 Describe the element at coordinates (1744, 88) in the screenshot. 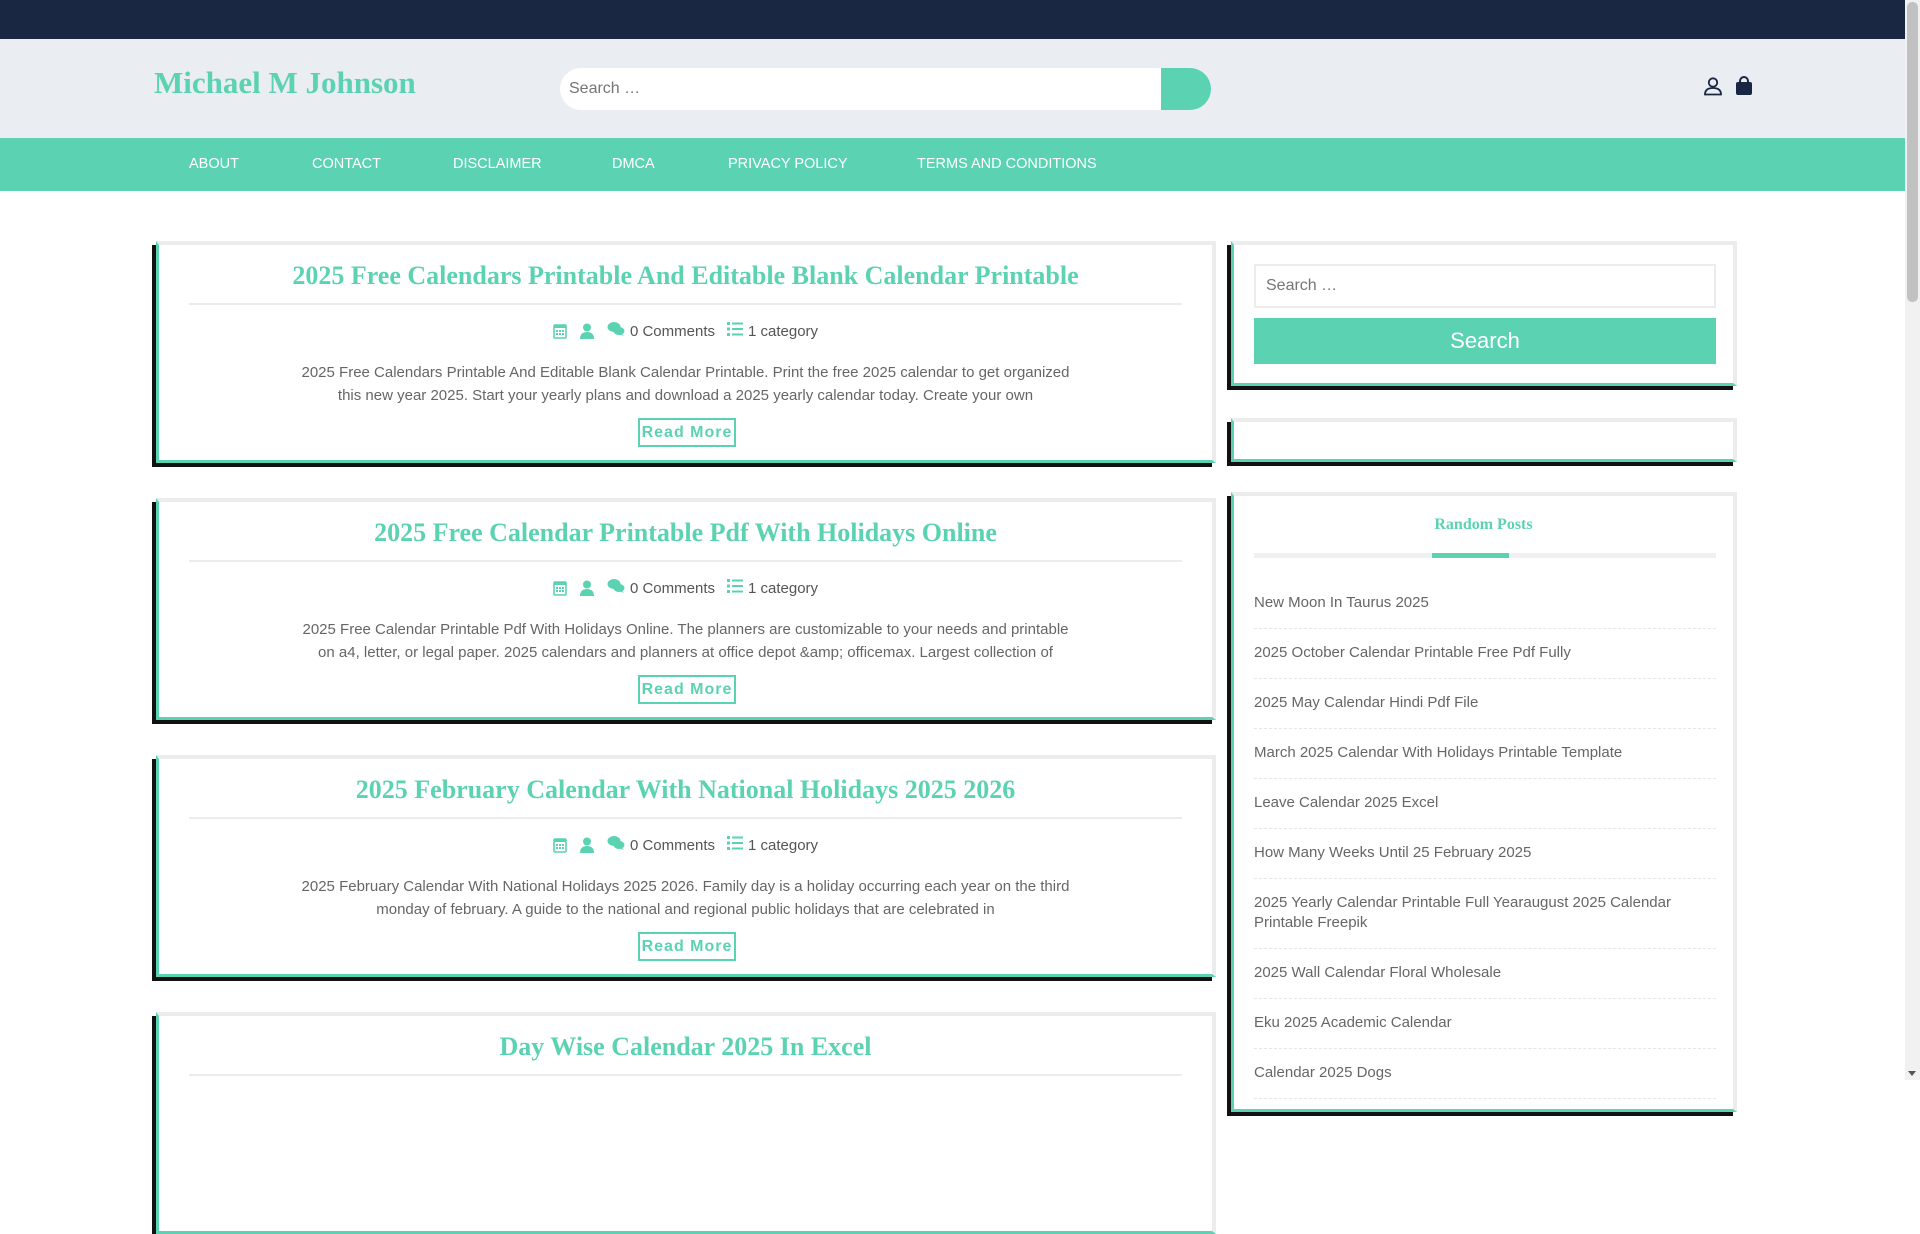

I see `shopping-bag-icon` at that location.